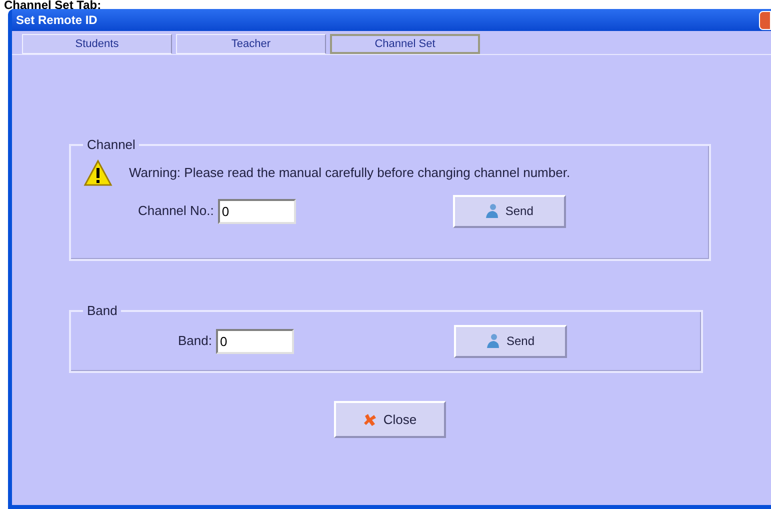  Describe the element at coordinates (195, 341) in the screenshot. I see `field-label: Band:` at that location.